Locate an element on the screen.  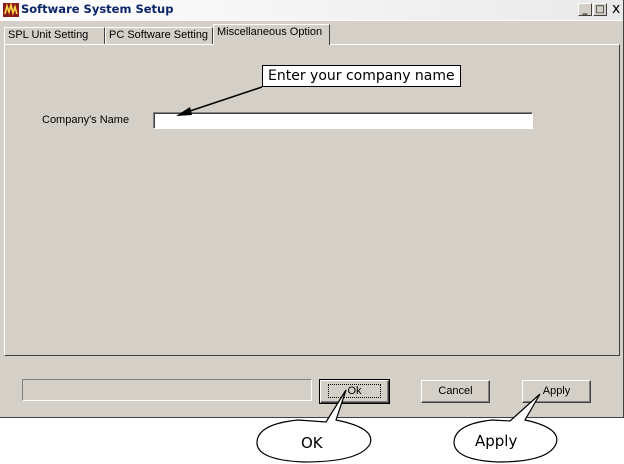
apply-button: Apply is located at coordinates (556, 391).